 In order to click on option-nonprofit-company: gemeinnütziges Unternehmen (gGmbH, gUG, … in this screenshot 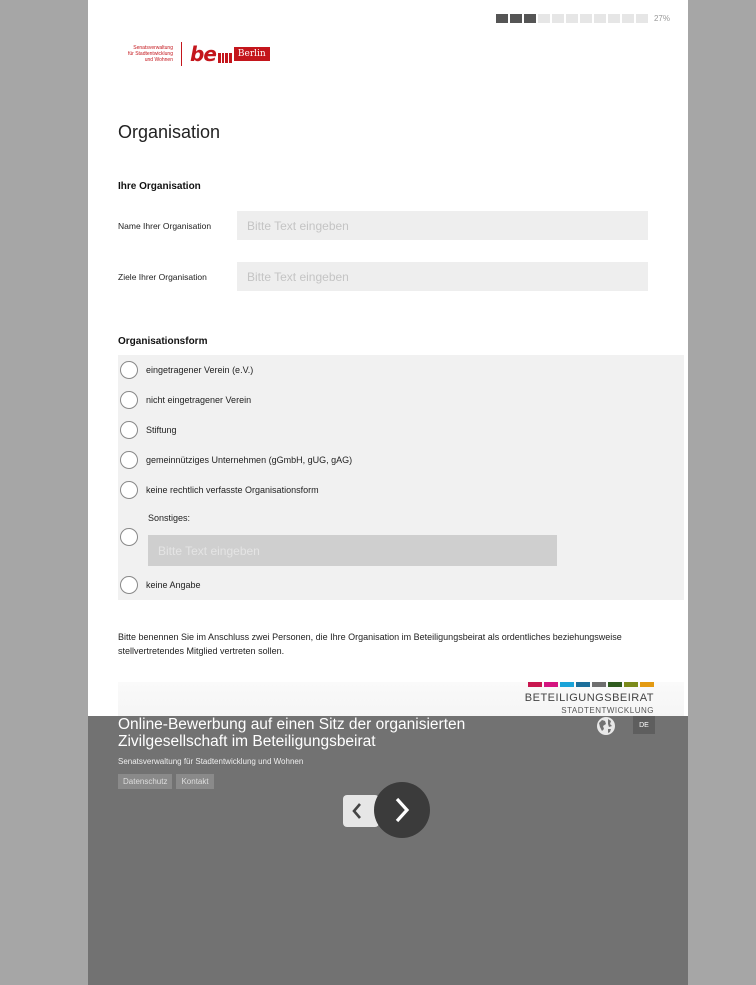, I will do `click(236, 460)`.